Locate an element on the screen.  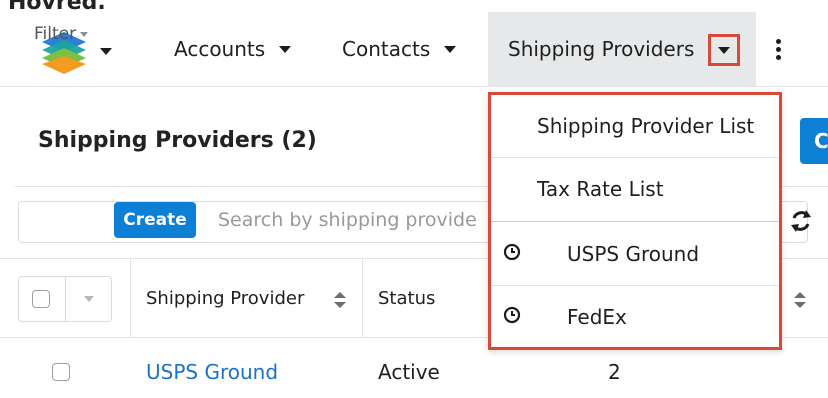
nav-divider is located at coordinates (414, 86).